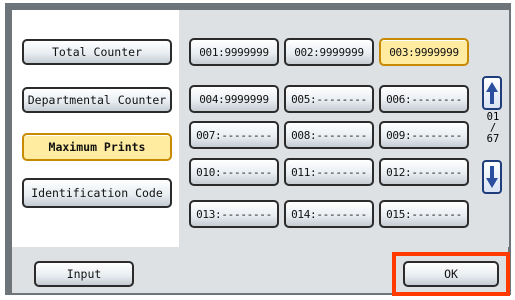 This screenshot has width=515, height=300. I want to click on menu-label: Total Counter, so click(96, 52).